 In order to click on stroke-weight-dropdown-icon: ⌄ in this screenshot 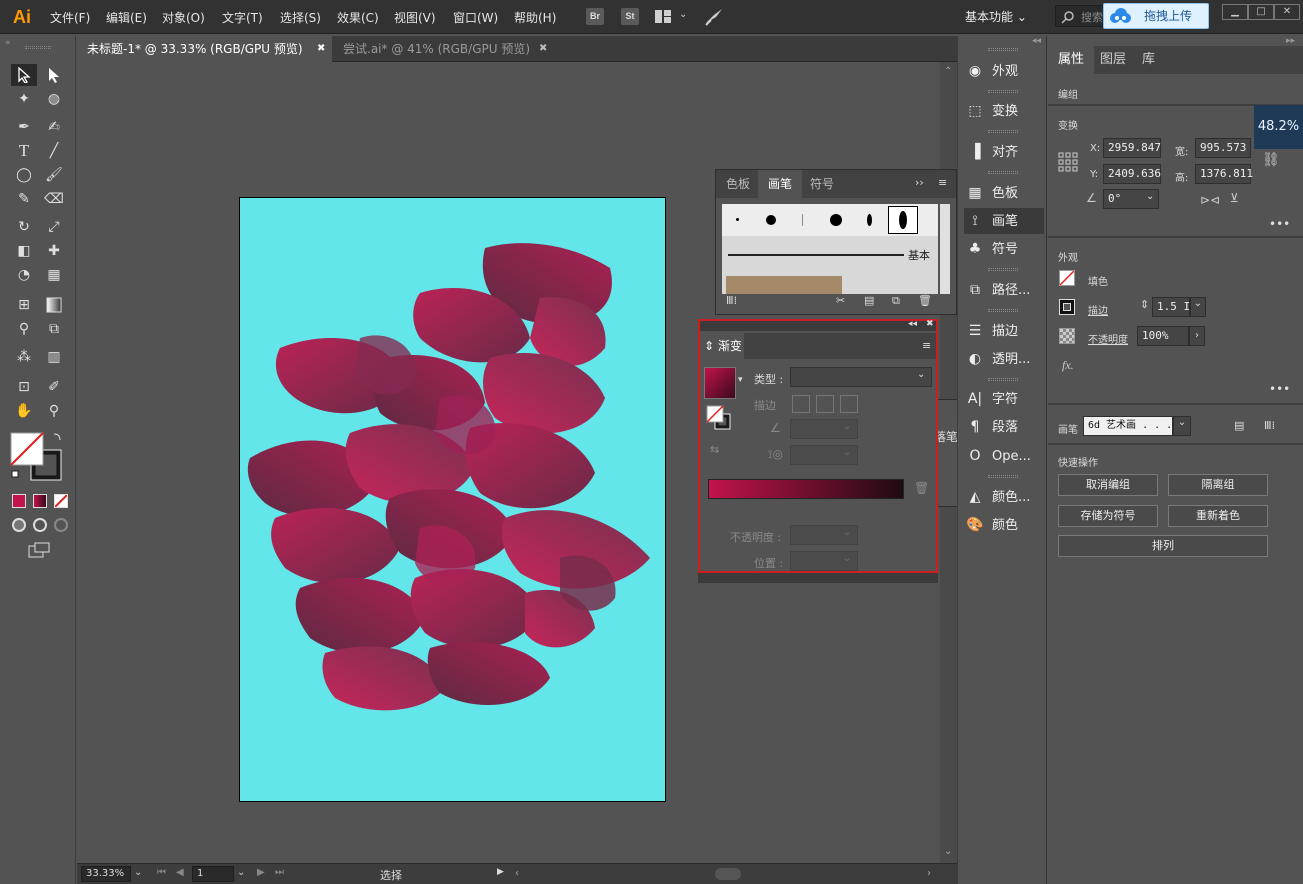, I will do `click(1198, 307)`.